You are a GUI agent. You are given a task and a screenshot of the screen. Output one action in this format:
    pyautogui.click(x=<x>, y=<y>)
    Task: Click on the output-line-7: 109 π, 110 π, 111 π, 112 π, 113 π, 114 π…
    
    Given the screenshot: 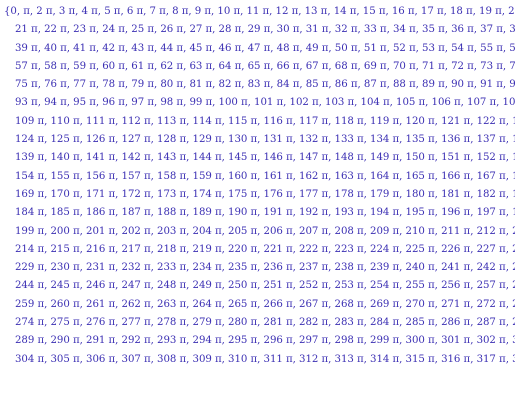 What is the action you would take?
    pyautogui.click(x=265, y=121)
    